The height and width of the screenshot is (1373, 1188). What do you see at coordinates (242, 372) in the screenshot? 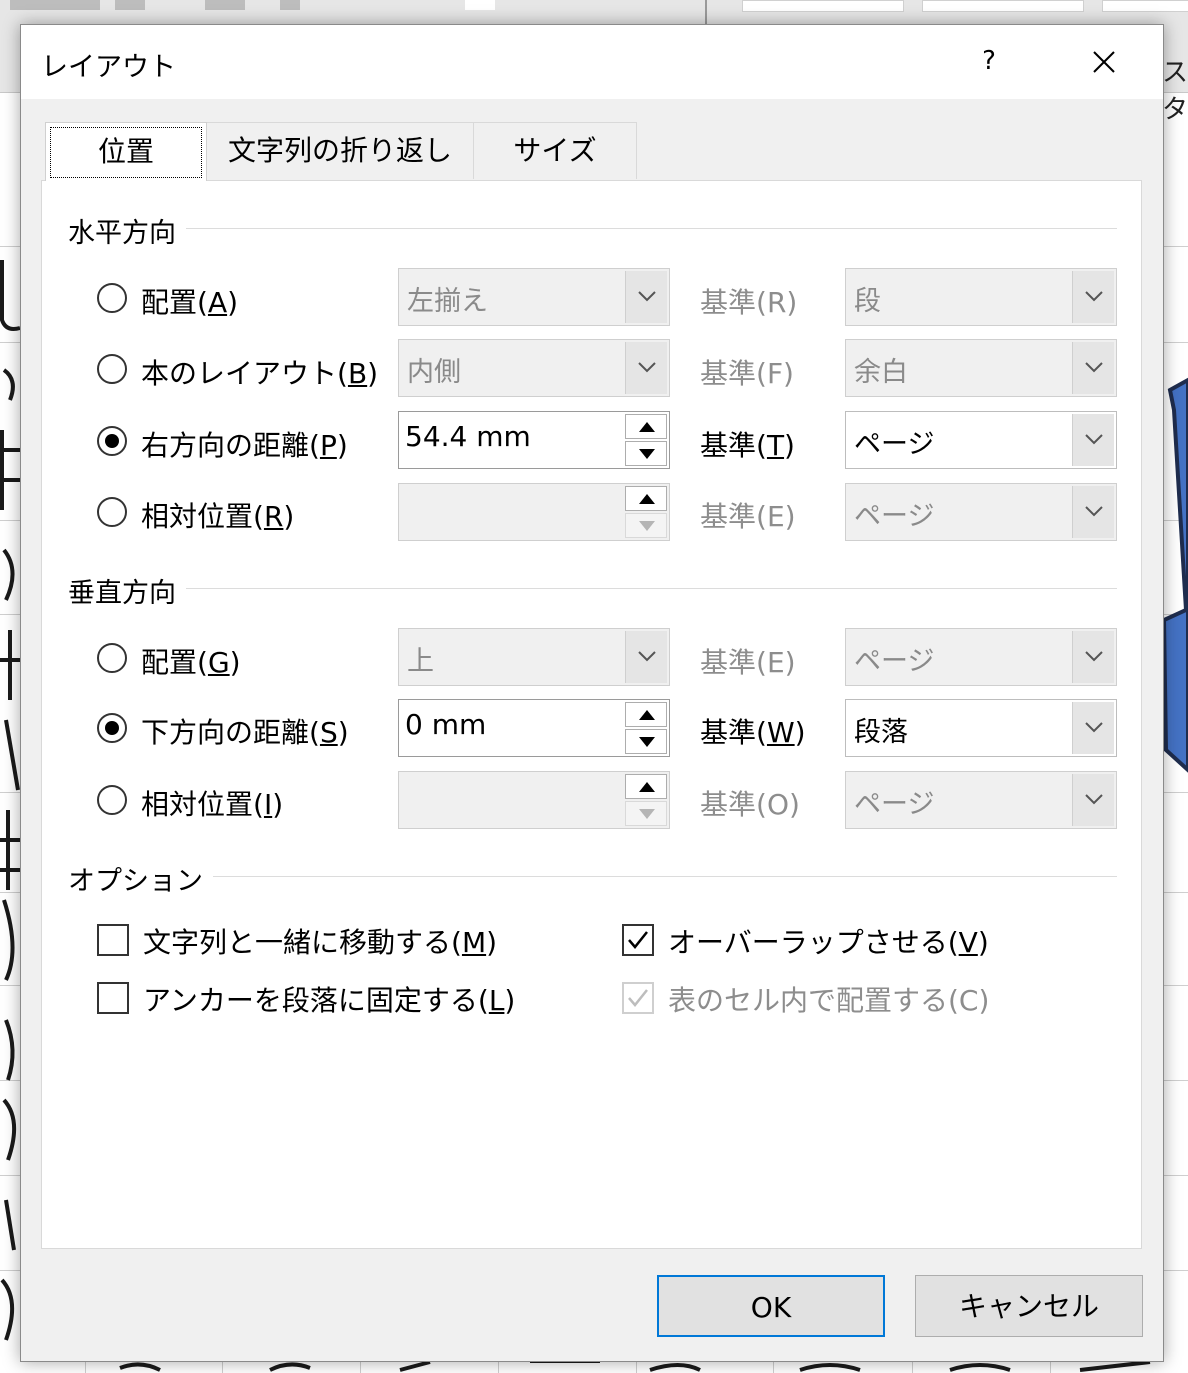
I see `radio-h-book-layout: 本のレイアウト(B)` at bounding box center [242, 372].